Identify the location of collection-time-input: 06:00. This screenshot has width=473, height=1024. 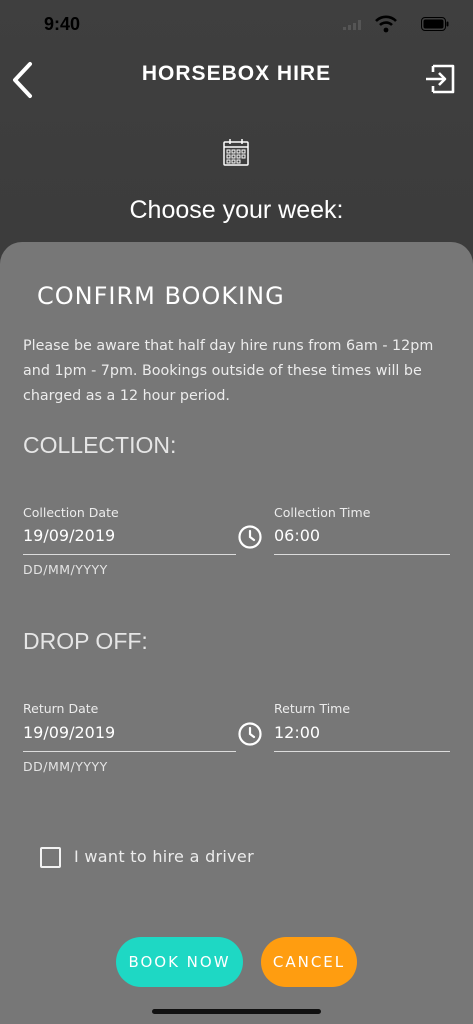
(297, 535).